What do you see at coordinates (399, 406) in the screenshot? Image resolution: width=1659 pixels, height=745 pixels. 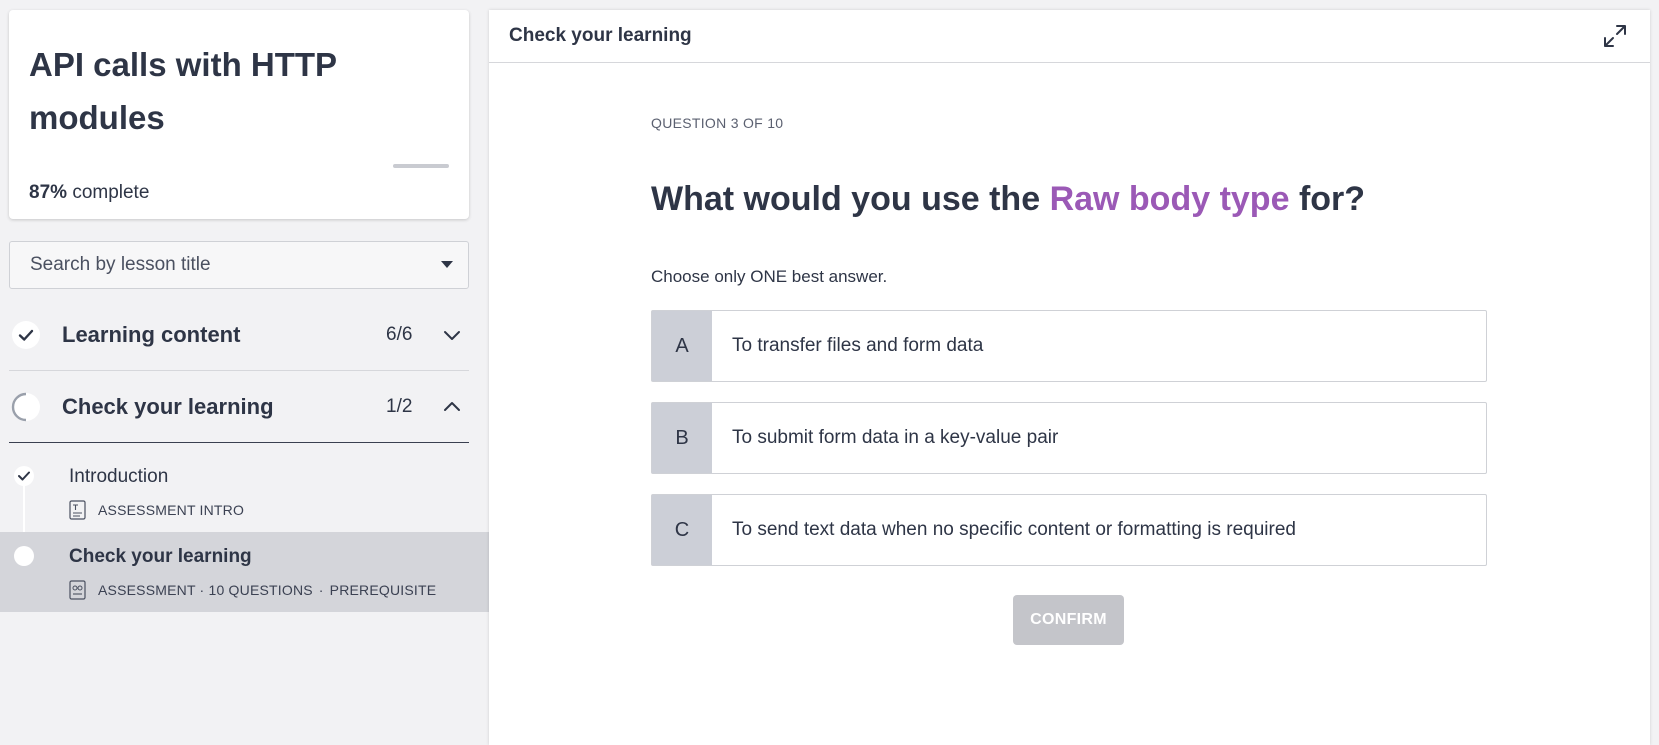 I see `section-count: 1/2` at bounding box center [399, 406].